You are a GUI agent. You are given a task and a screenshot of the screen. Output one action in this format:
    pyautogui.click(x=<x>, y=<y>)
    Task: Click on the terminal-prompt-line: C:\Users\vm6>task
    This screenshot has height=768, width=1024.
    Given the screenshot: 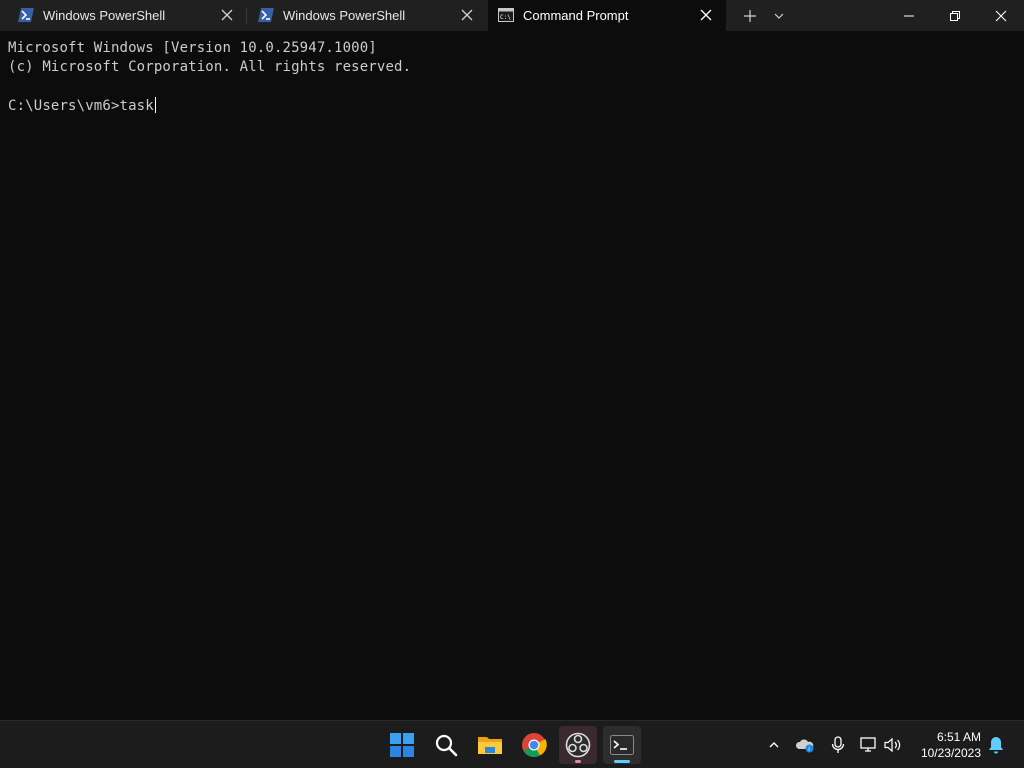 What is the action you would take?
    pyautogui.click(x=82, y=105)
    